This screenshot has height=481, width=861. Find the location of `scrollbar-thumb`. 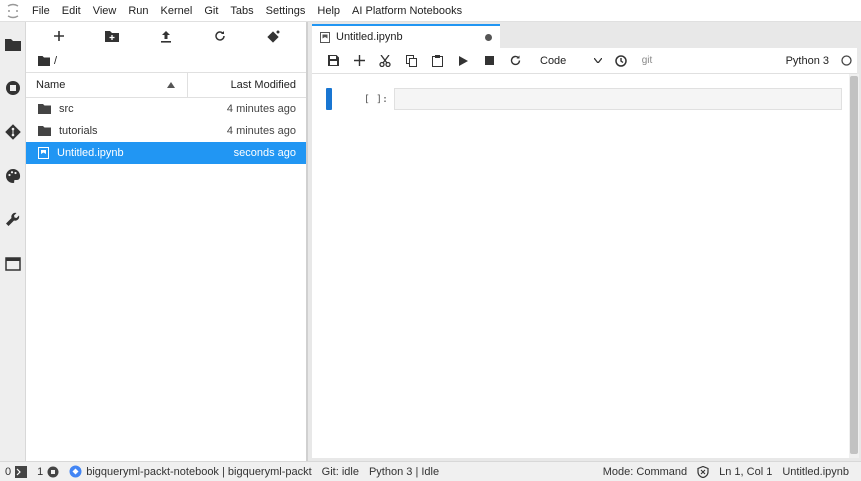

scrollbar-thumb is located at coordinates (854, 265).